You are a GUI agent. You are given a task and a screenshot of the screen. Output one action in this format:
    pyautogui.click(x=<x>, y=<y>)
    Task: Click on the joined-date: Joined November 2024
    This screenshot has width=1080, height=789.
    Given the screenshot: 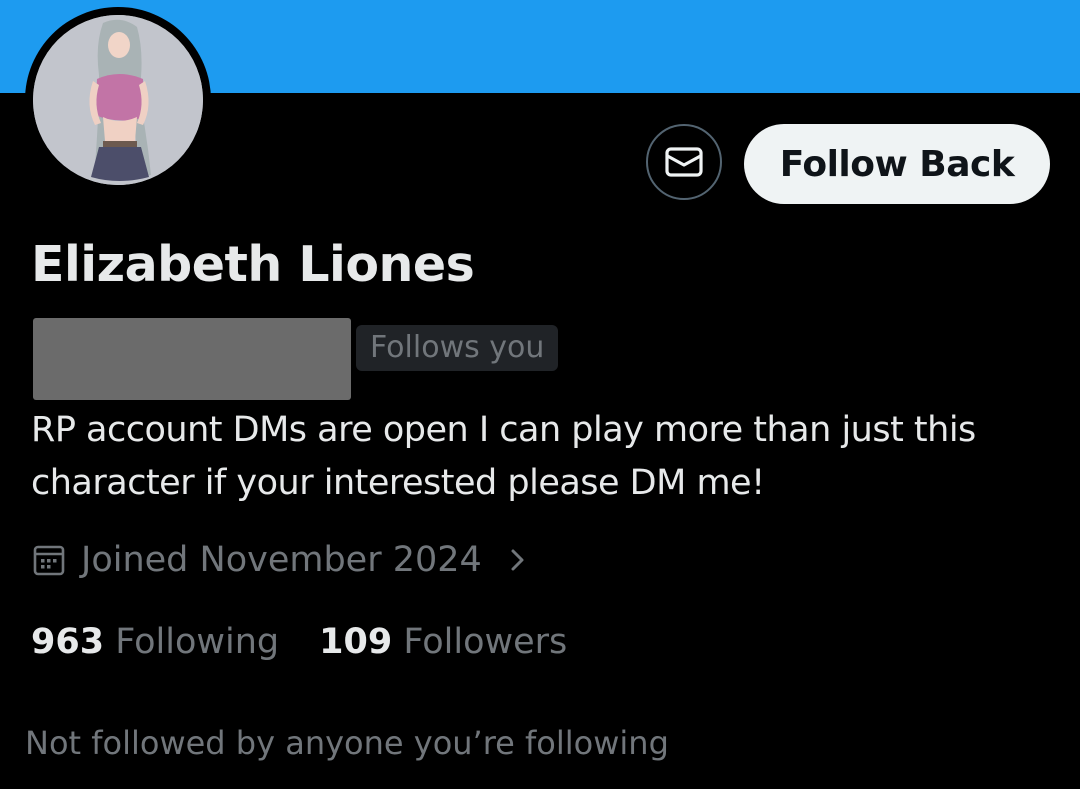 What is the action you would take?
    pyautogui.click(x=281, y=560)
    